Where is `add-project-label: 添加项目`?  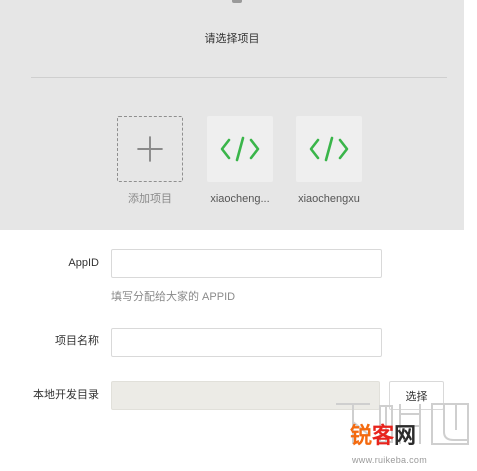
add-project-label: 添加项目 is located at coordinates (150, 199).